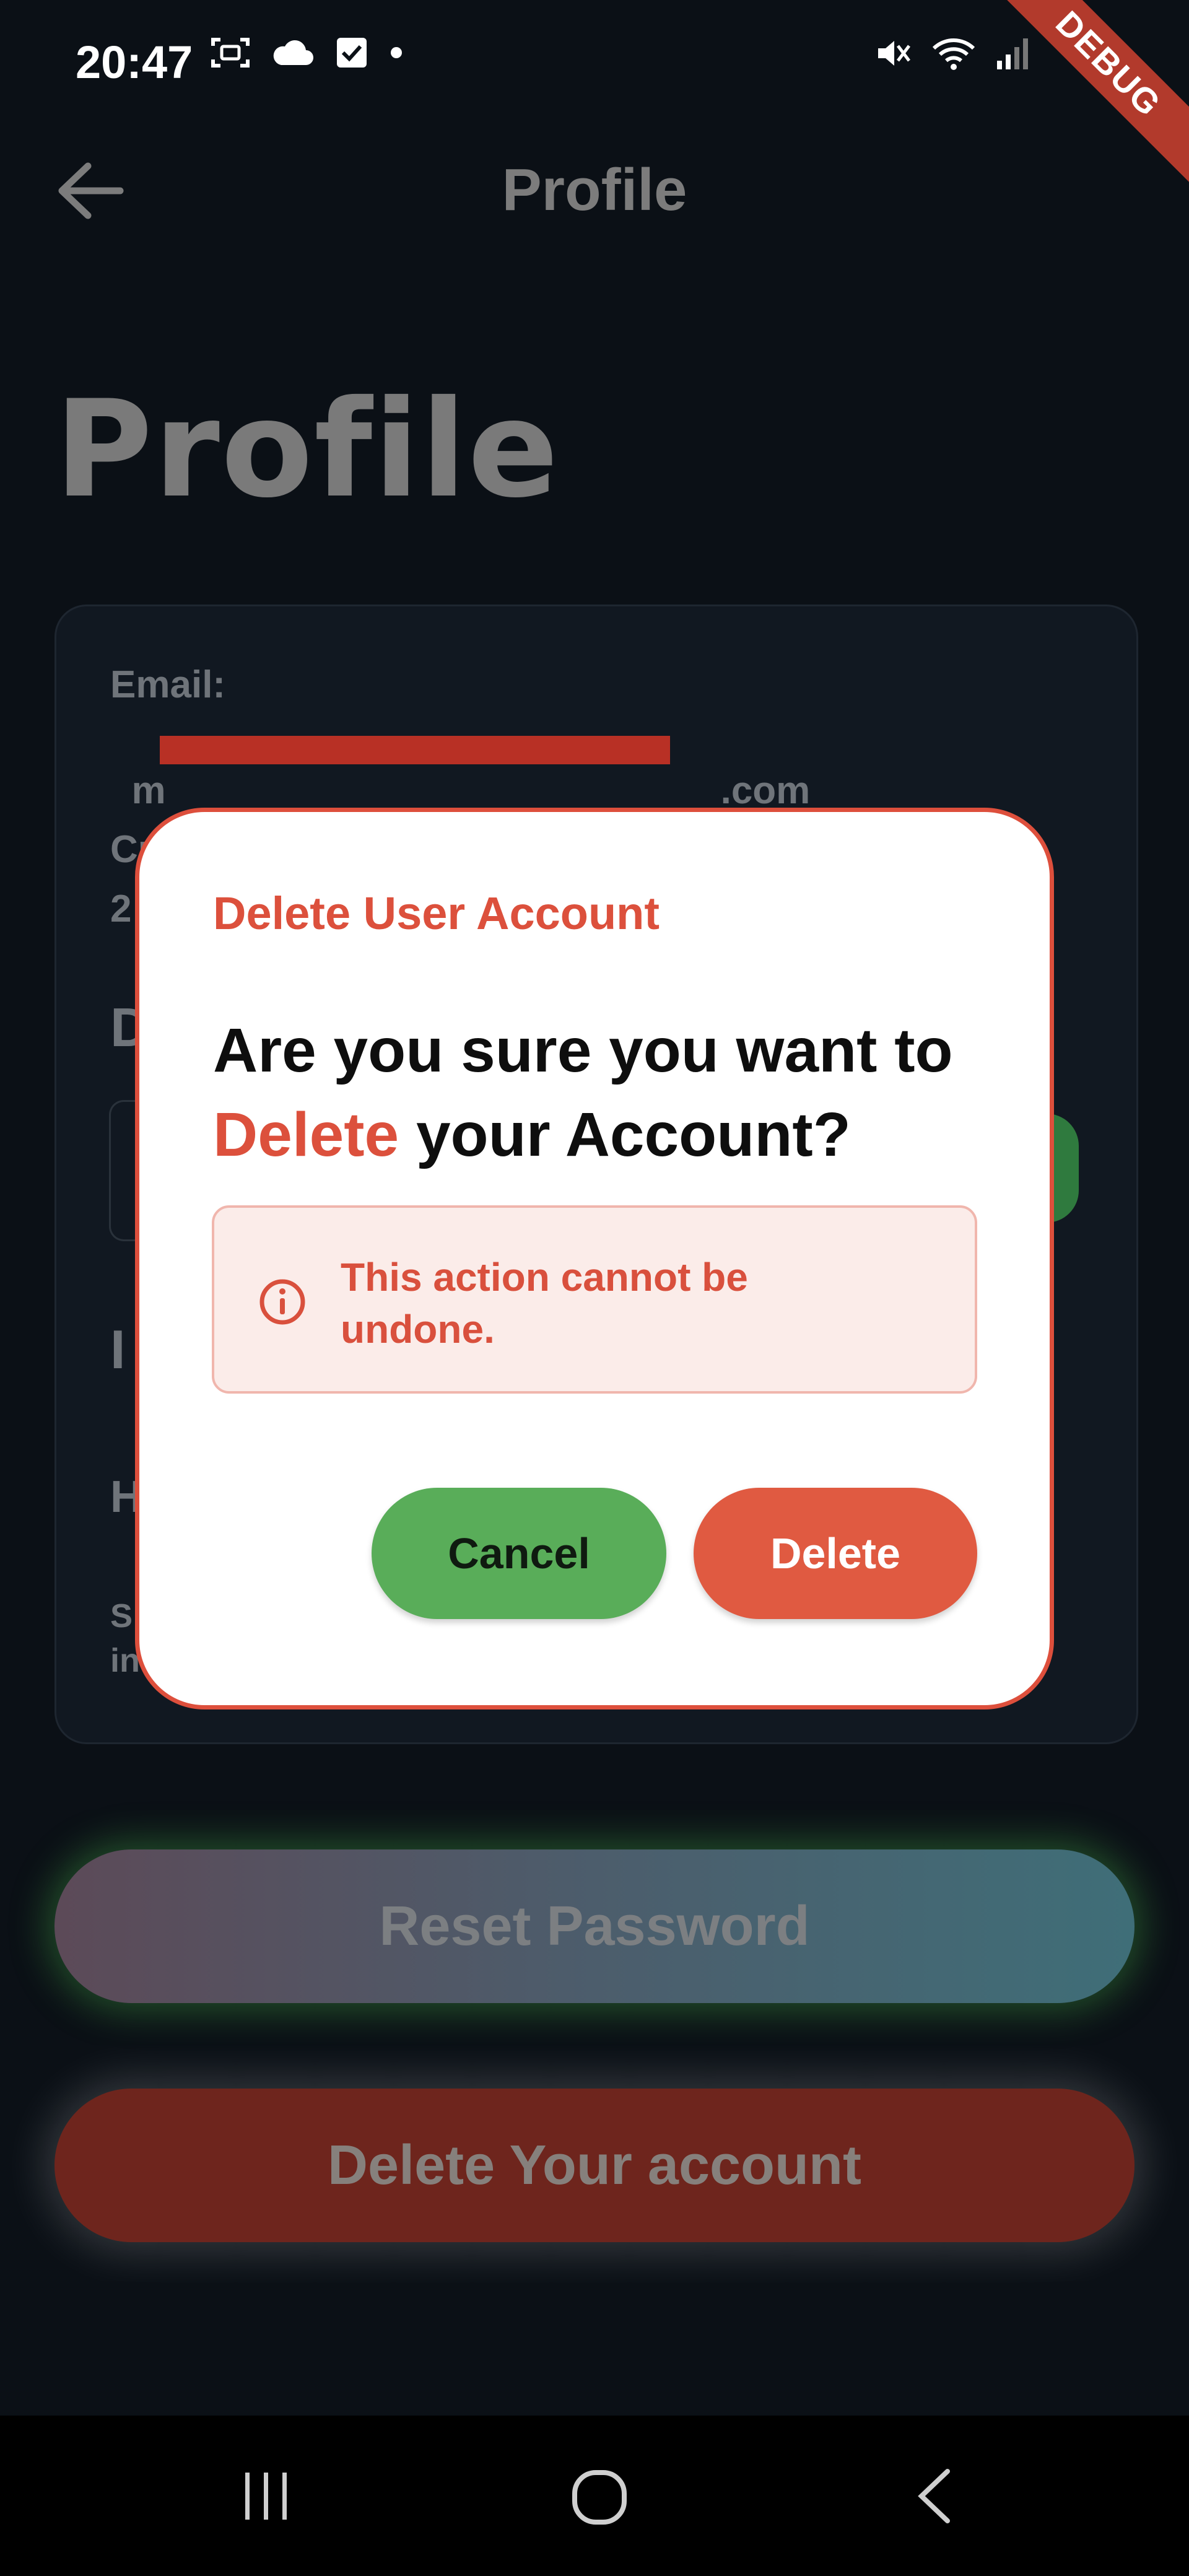 The height and width of the screenshot is (2576, 1189). Describe the element at coordinates (544, 1303) in the screenshot. I see `warning-text: This action cannot be undone.` at that location.